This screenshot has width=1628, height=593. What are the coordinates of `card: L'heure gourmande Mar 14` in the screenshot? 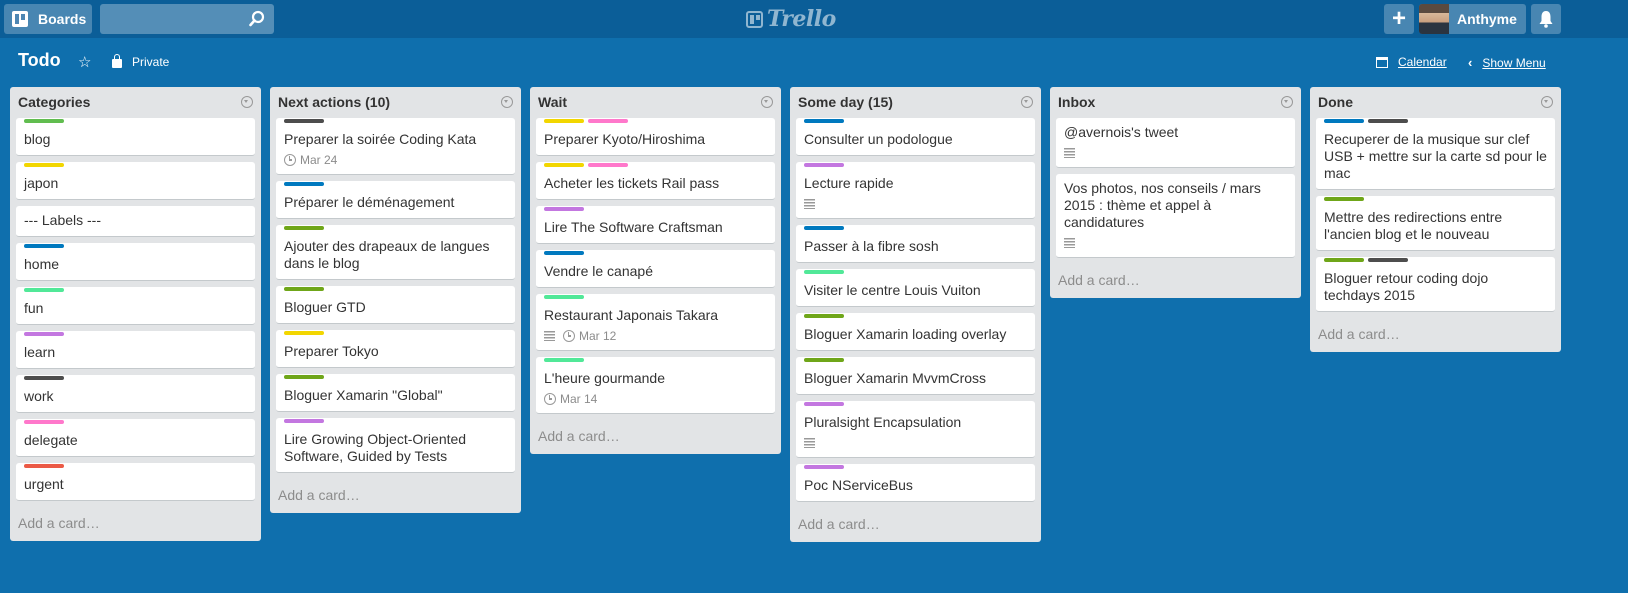 It's located at (655, 385).